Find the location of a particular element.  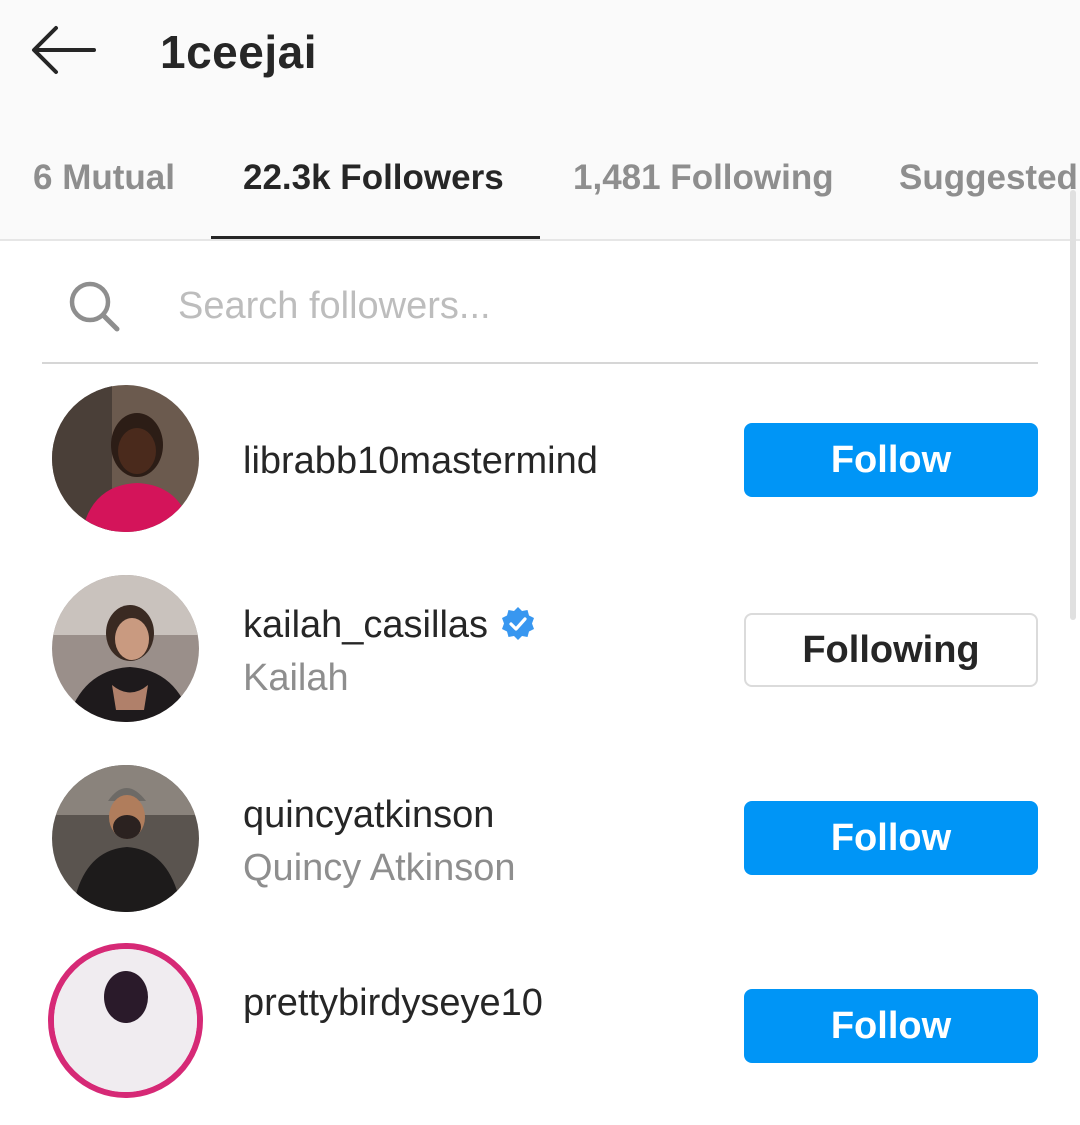

arrow-left-icon is located at coordinates (64, 50).